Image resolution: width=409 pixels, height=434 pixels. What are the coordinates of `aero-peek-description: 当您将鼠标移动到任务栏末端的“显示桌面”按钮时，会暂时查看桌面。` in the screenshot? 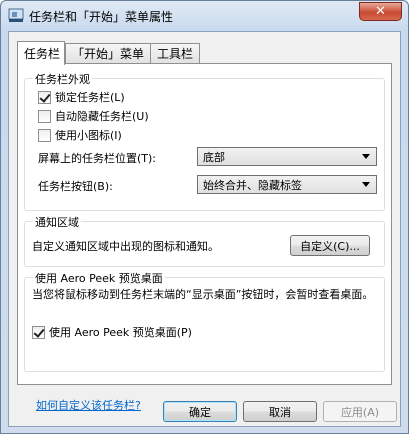 It's located at (203, 294).